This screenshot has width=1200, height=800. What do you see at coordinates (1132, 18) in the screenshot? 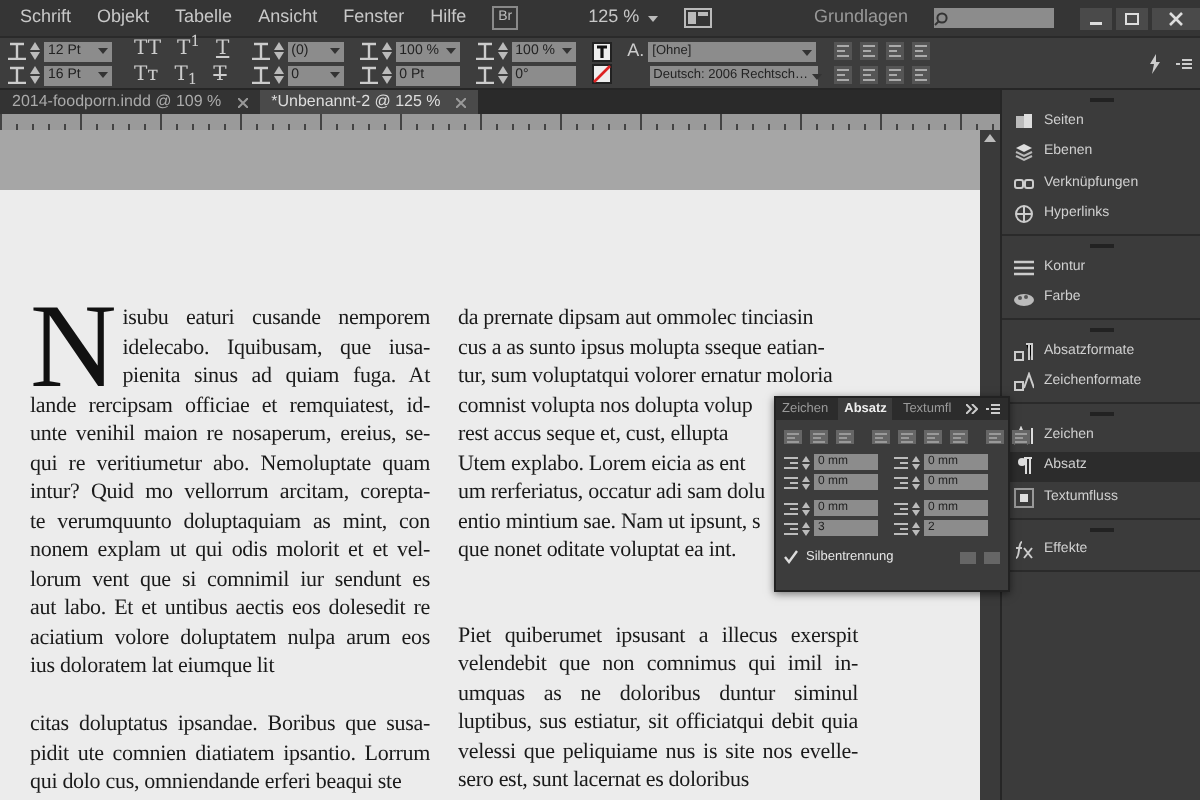
I see `maximize-icon` at bounding box center [1132, 18].